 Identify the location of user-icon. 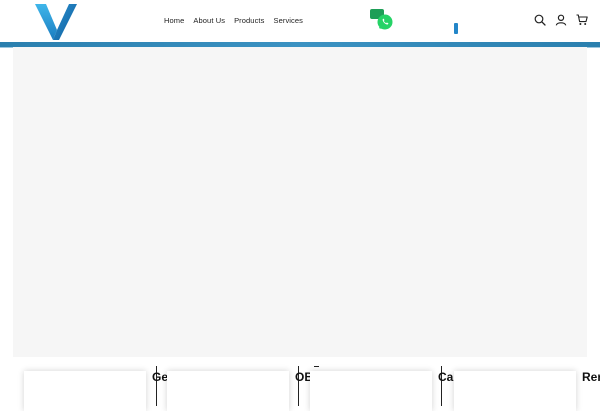
(561, 20).